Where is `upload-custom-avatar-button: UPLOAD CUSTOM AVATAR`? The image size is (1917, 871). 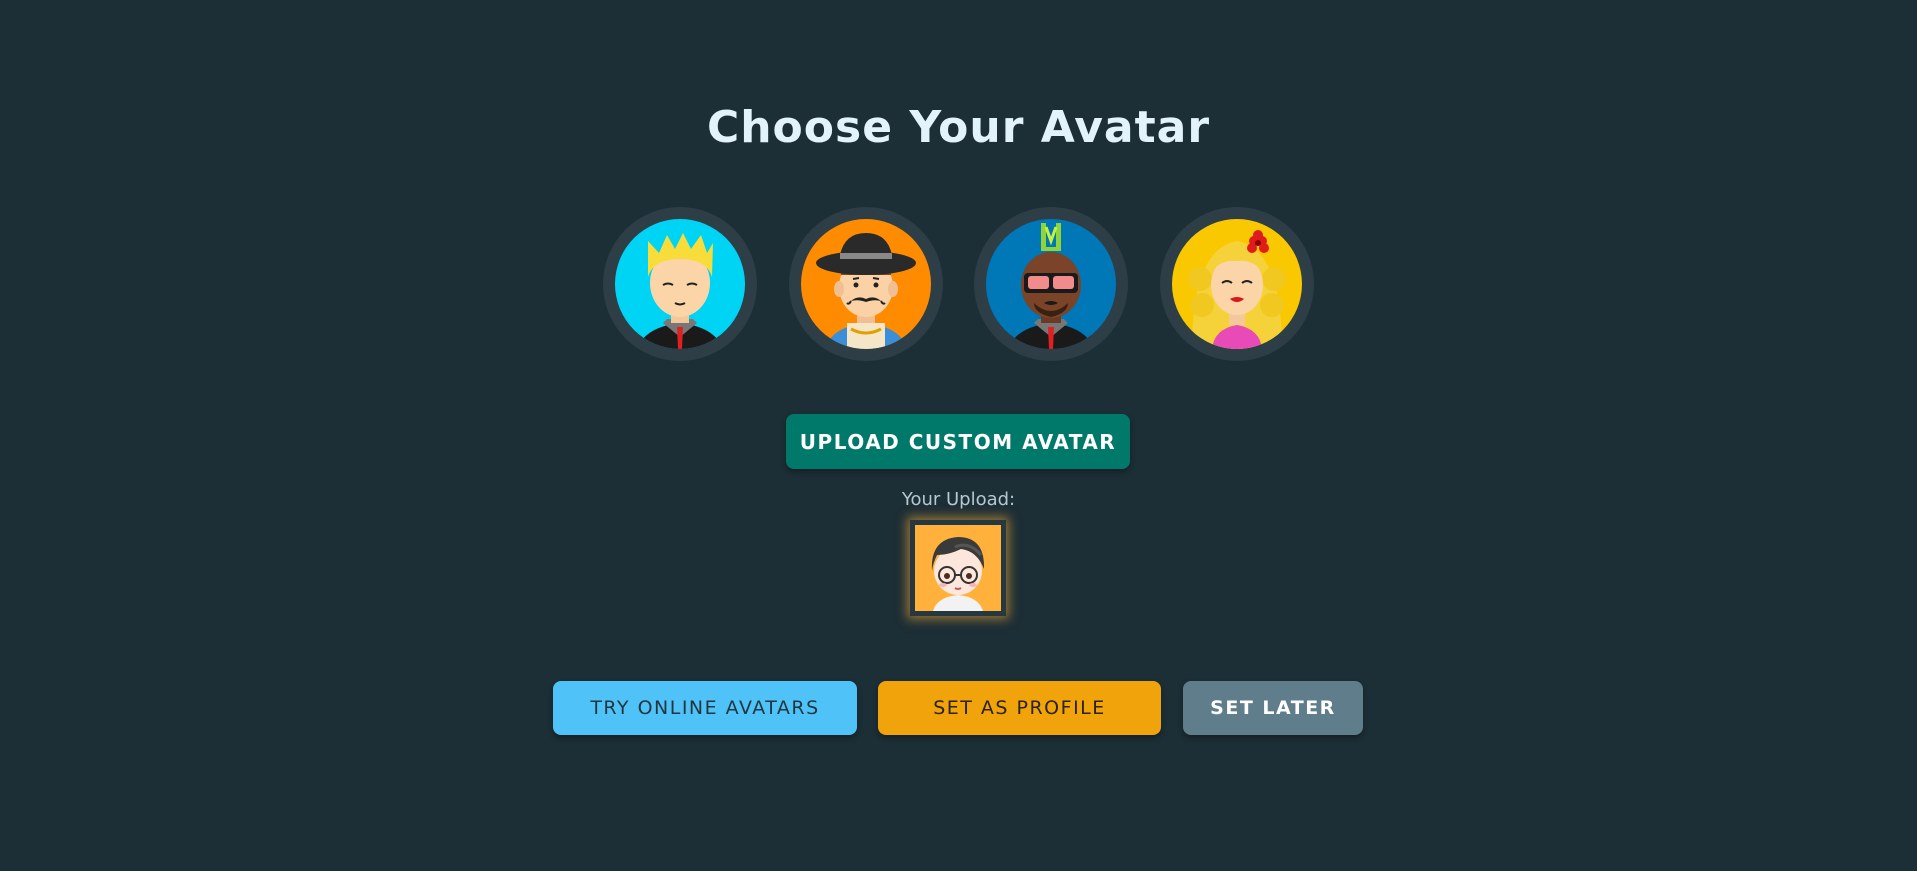 upload-custom-avatar-button: UPLOAD CUSTOM AVATAR is located at coordinates (958, 441).